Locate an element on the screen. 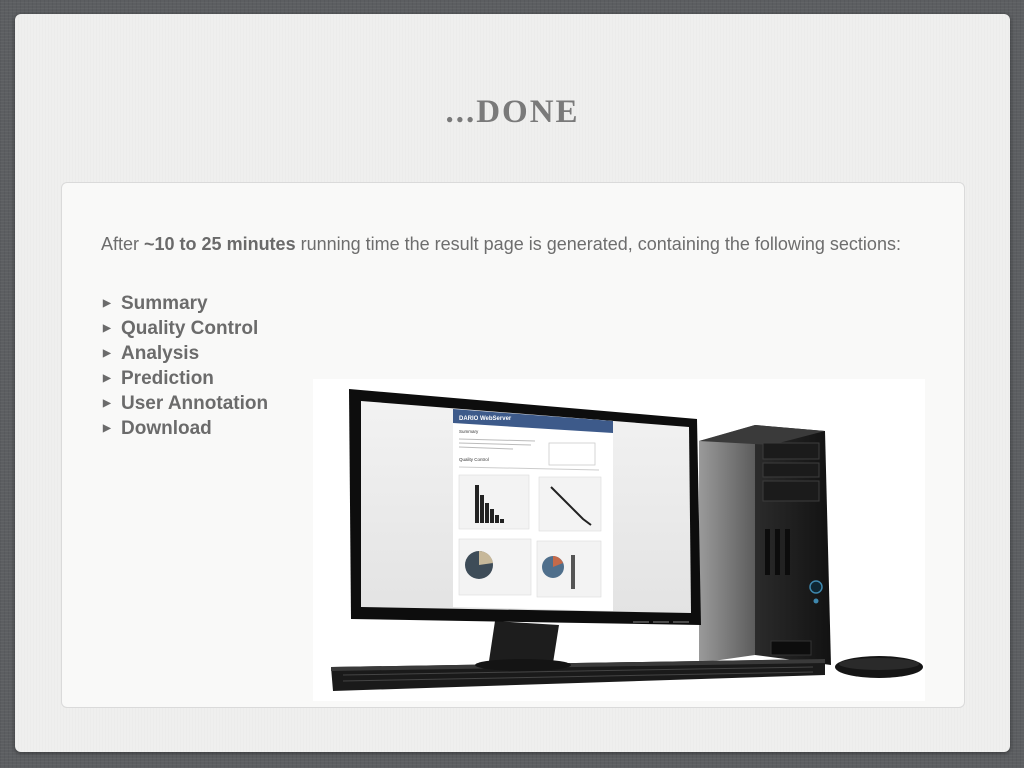 The image size is (1024, 768). section-item-quality-control: ▶ Quality Control is located at coordinates (185, 328).